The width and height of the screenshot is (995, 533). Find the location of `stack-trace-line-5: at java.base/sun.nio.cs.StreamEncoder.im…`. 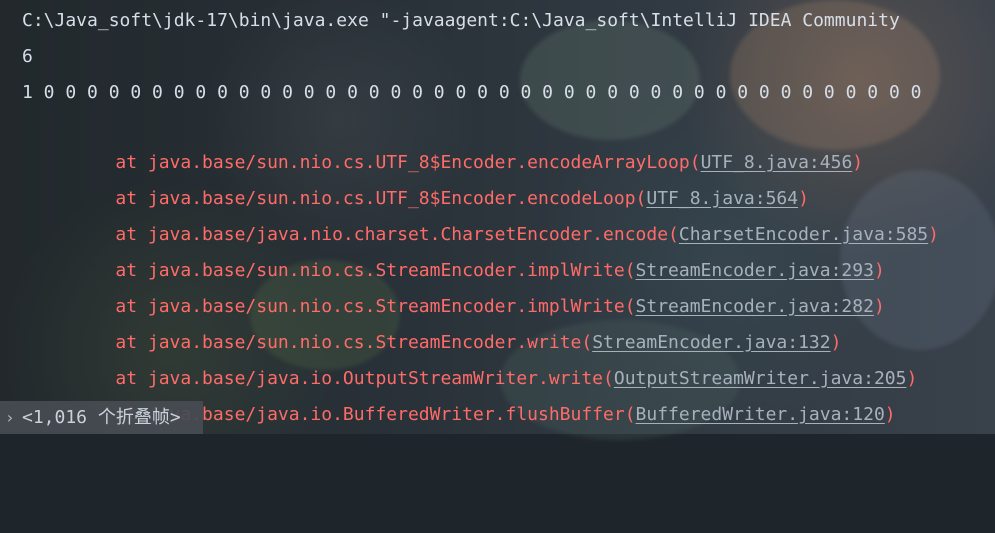

stack-trace-line-5: at java.base/sun.nio.cs.StreamEncoder.im… is located at coordinates (478, 286).